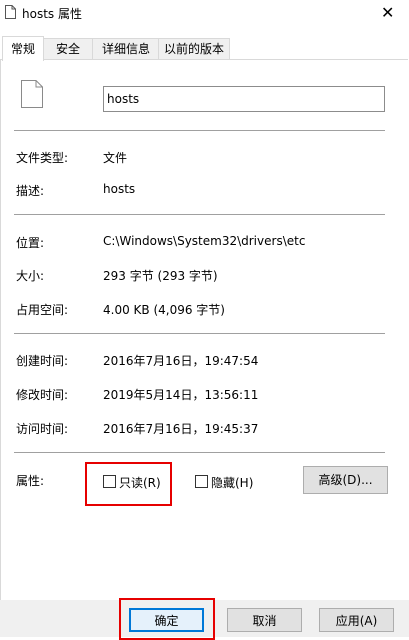  What do you see at coordinates (166, 620) in the screenshot?
I see `ok-button: 确定` at bounding box center [166, 620].